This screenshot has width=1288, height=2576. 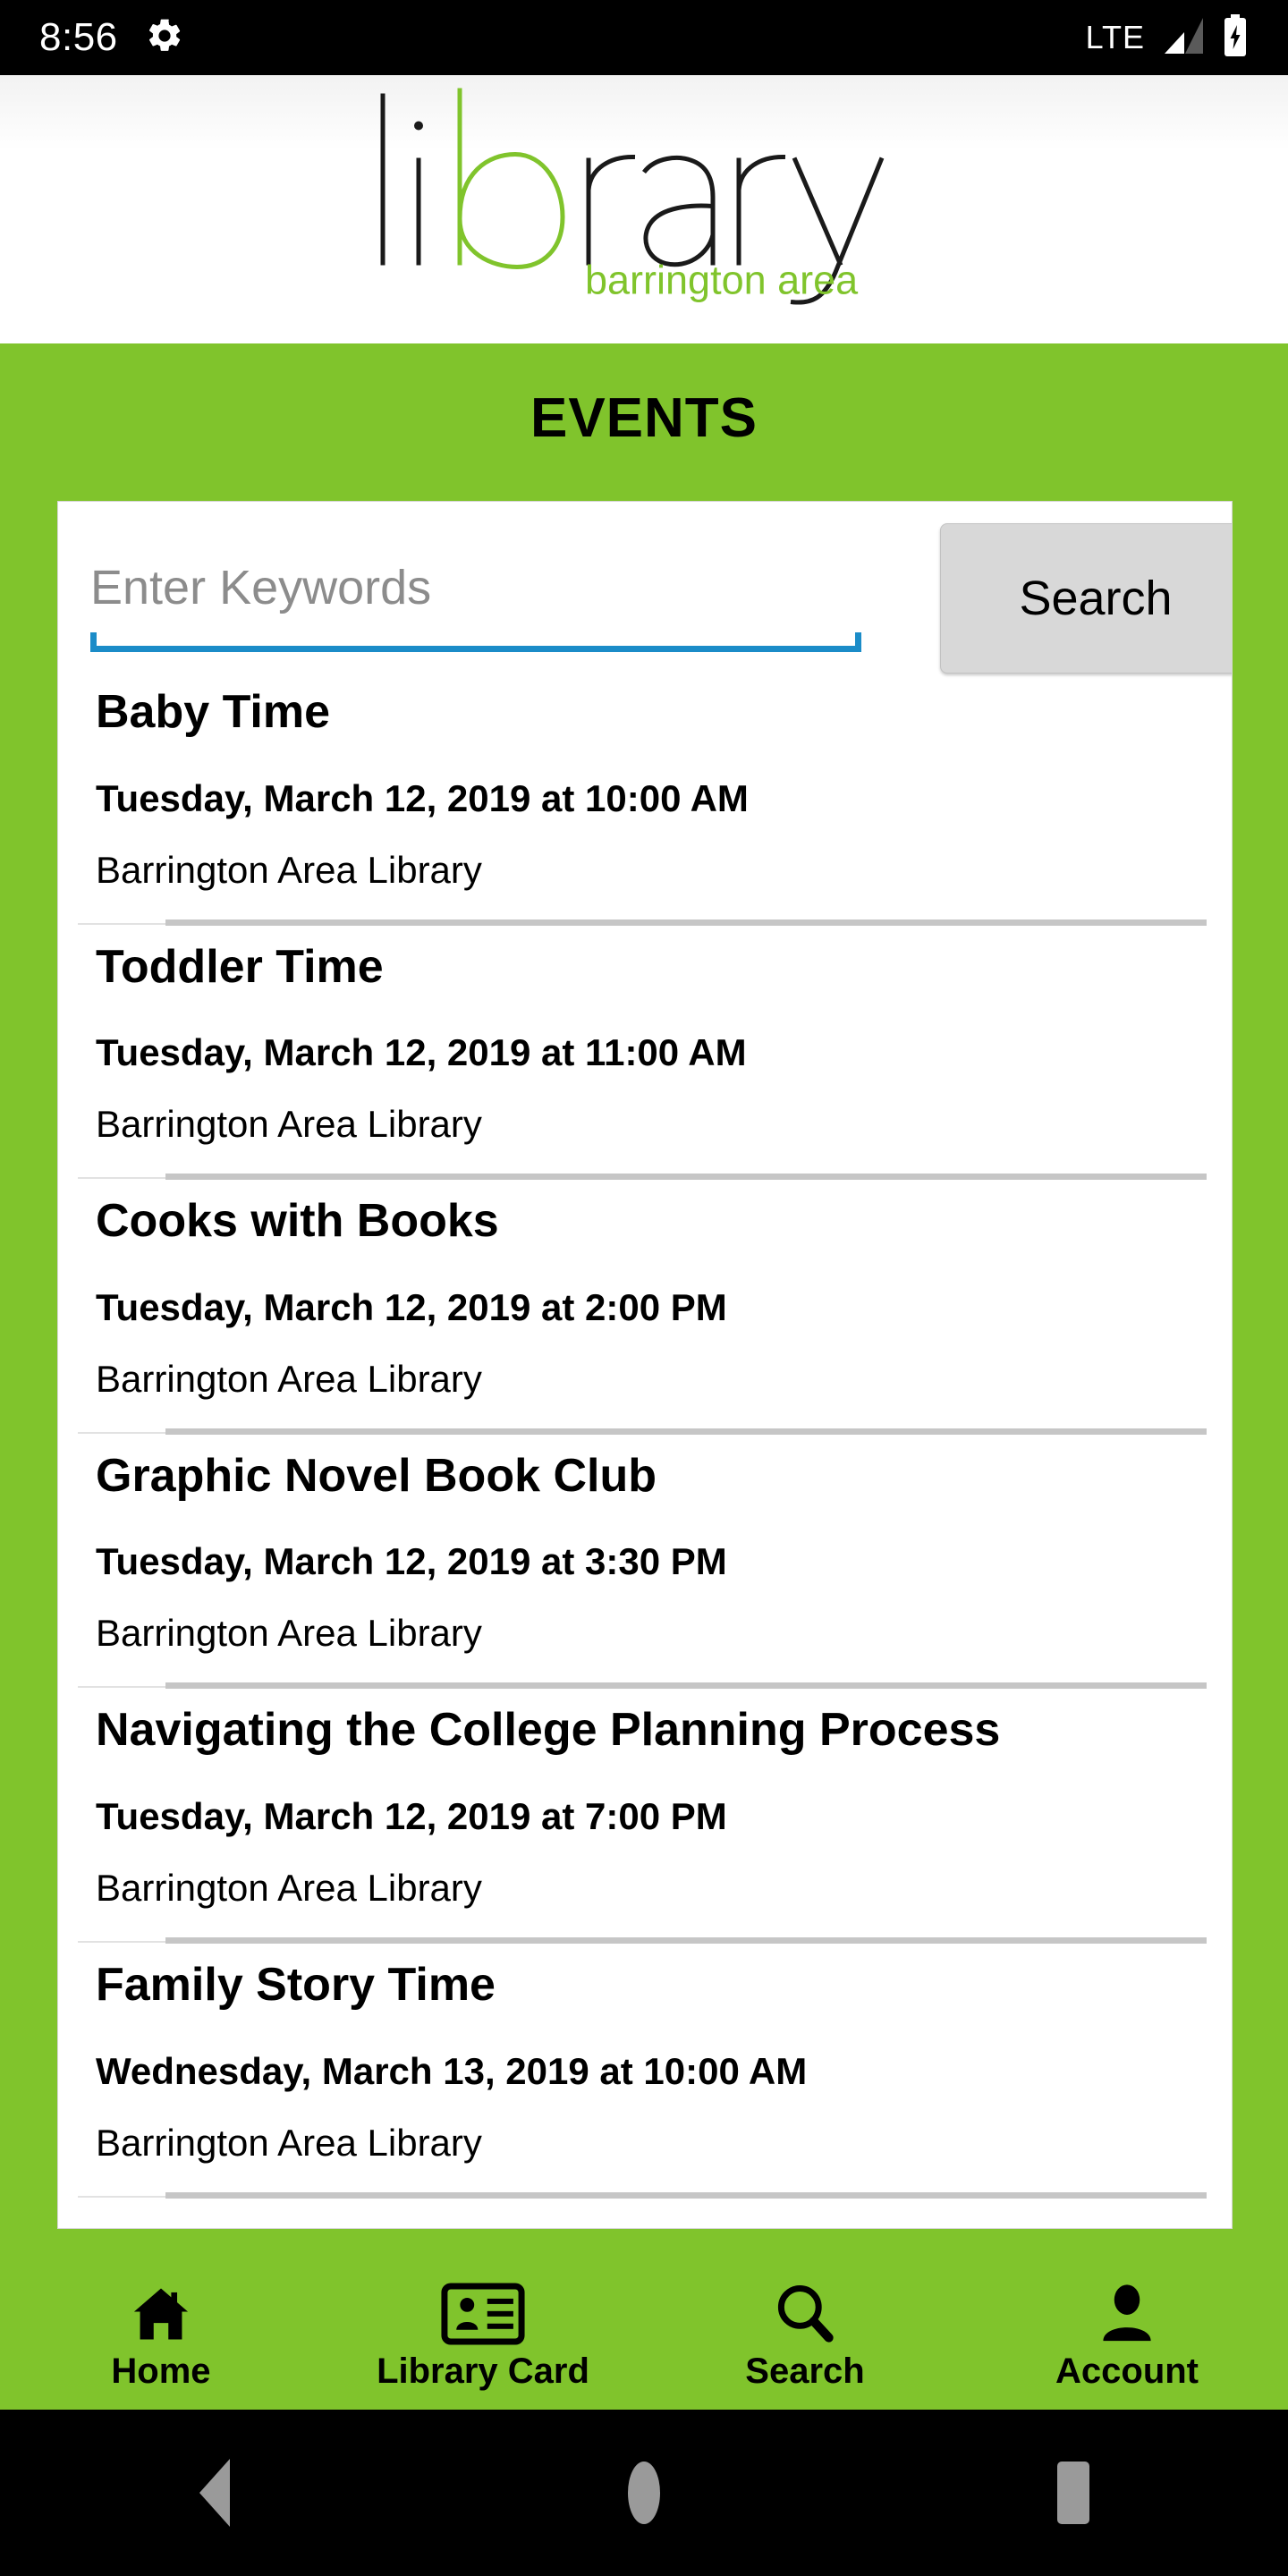 I want to click on tab-home: Home, so click(x=161, y=2334).